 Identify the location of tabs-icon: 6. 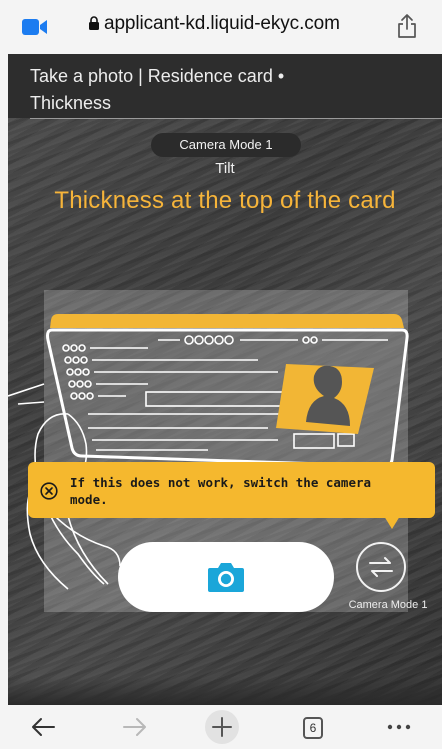
(313, 728).